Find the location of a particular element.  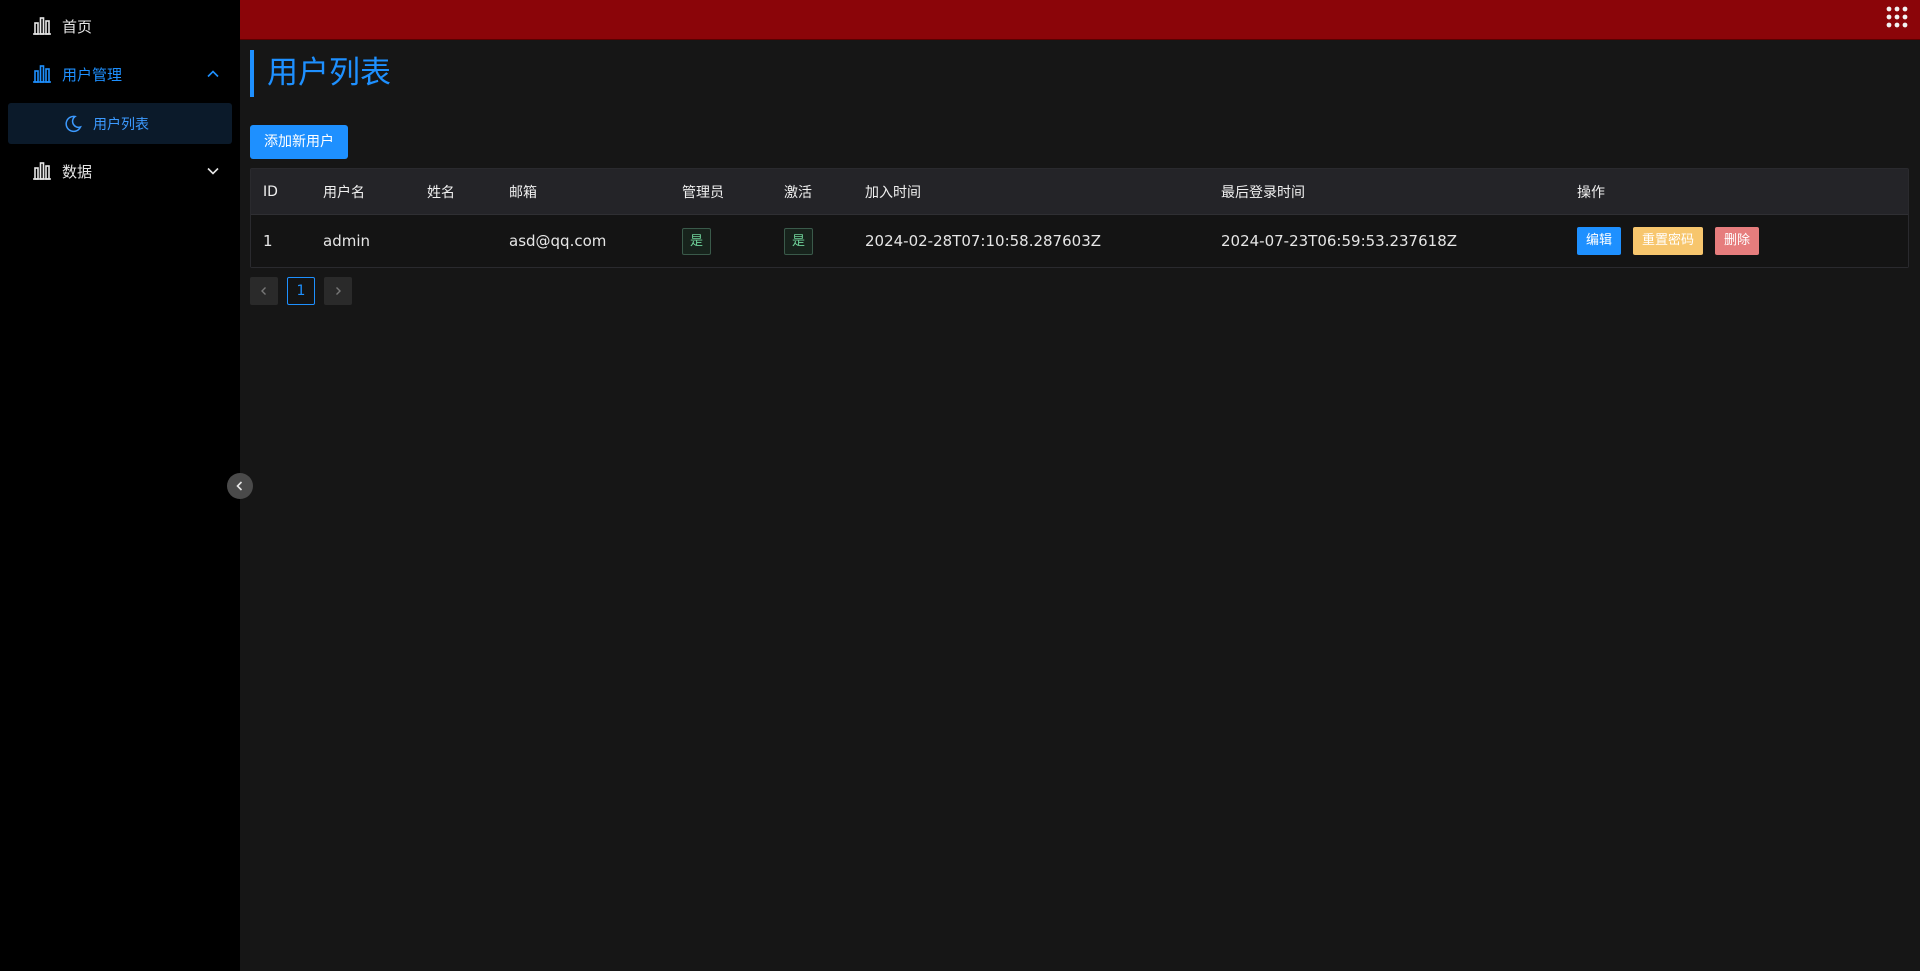

delete-button: 删除 is located at coordinates (1737, 241).